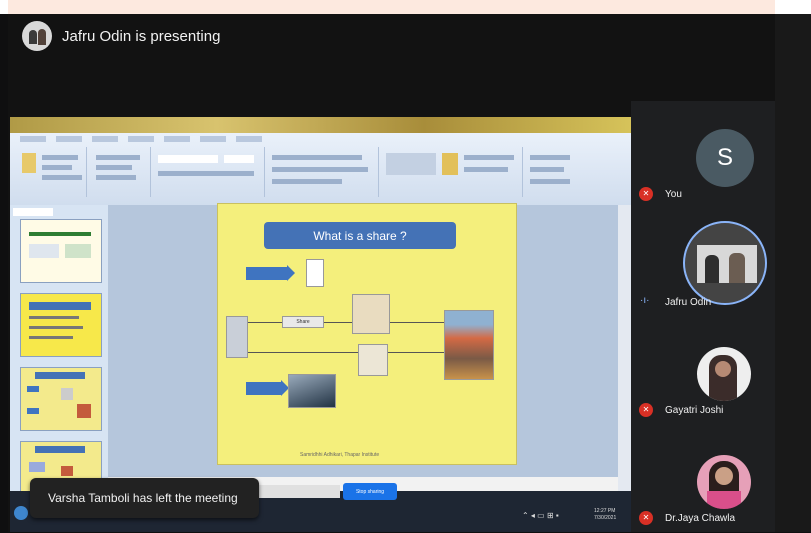  I want to click on share-label-box: Share, so click(303, 322).